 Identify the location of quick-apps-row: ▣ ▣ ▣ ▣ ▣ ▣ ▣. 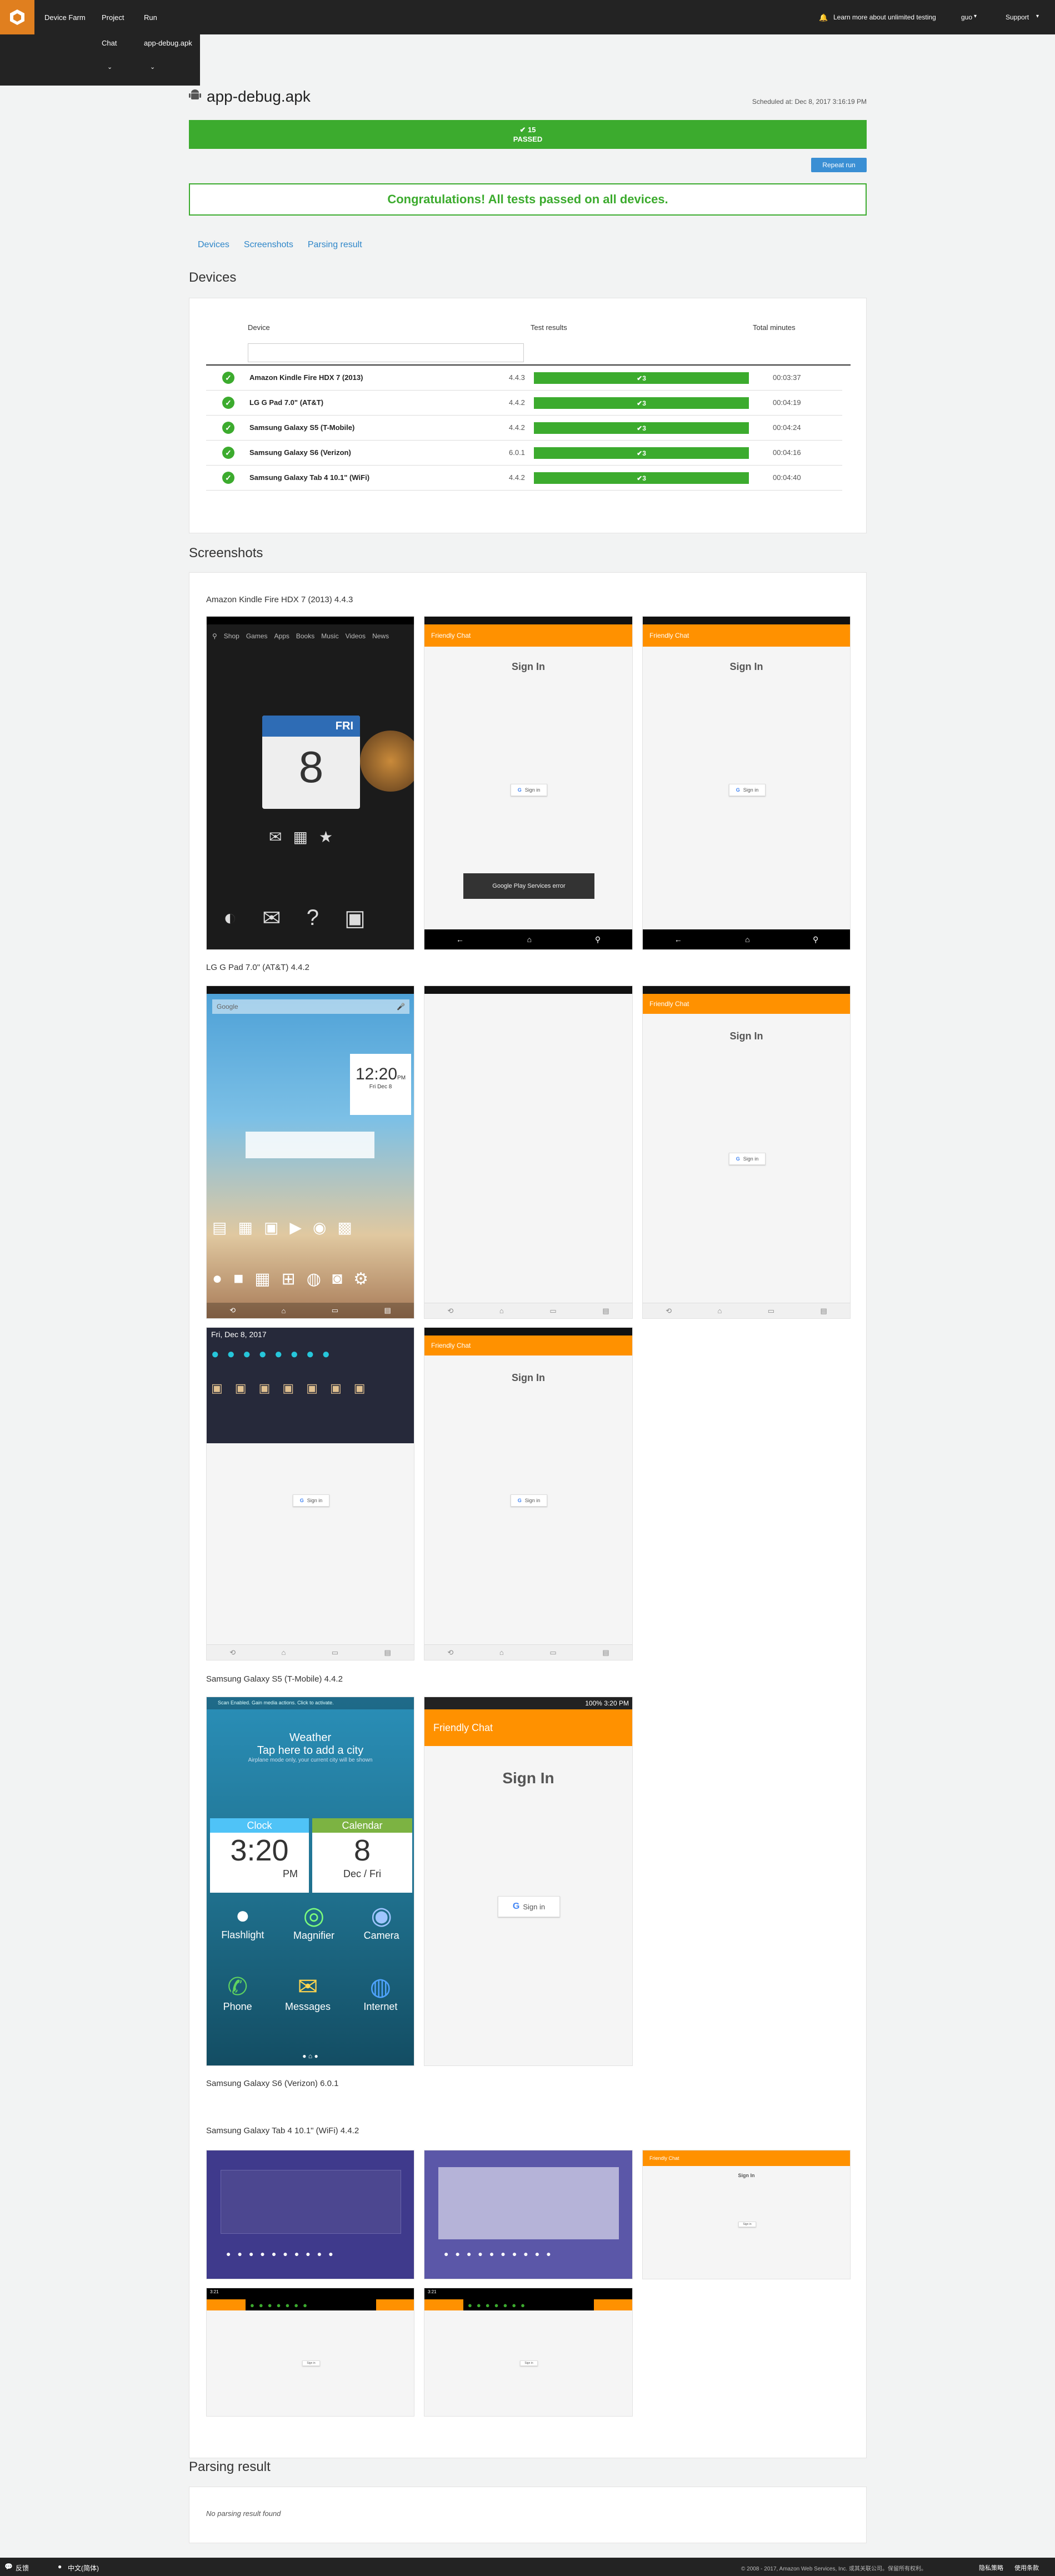
(289, 1388).